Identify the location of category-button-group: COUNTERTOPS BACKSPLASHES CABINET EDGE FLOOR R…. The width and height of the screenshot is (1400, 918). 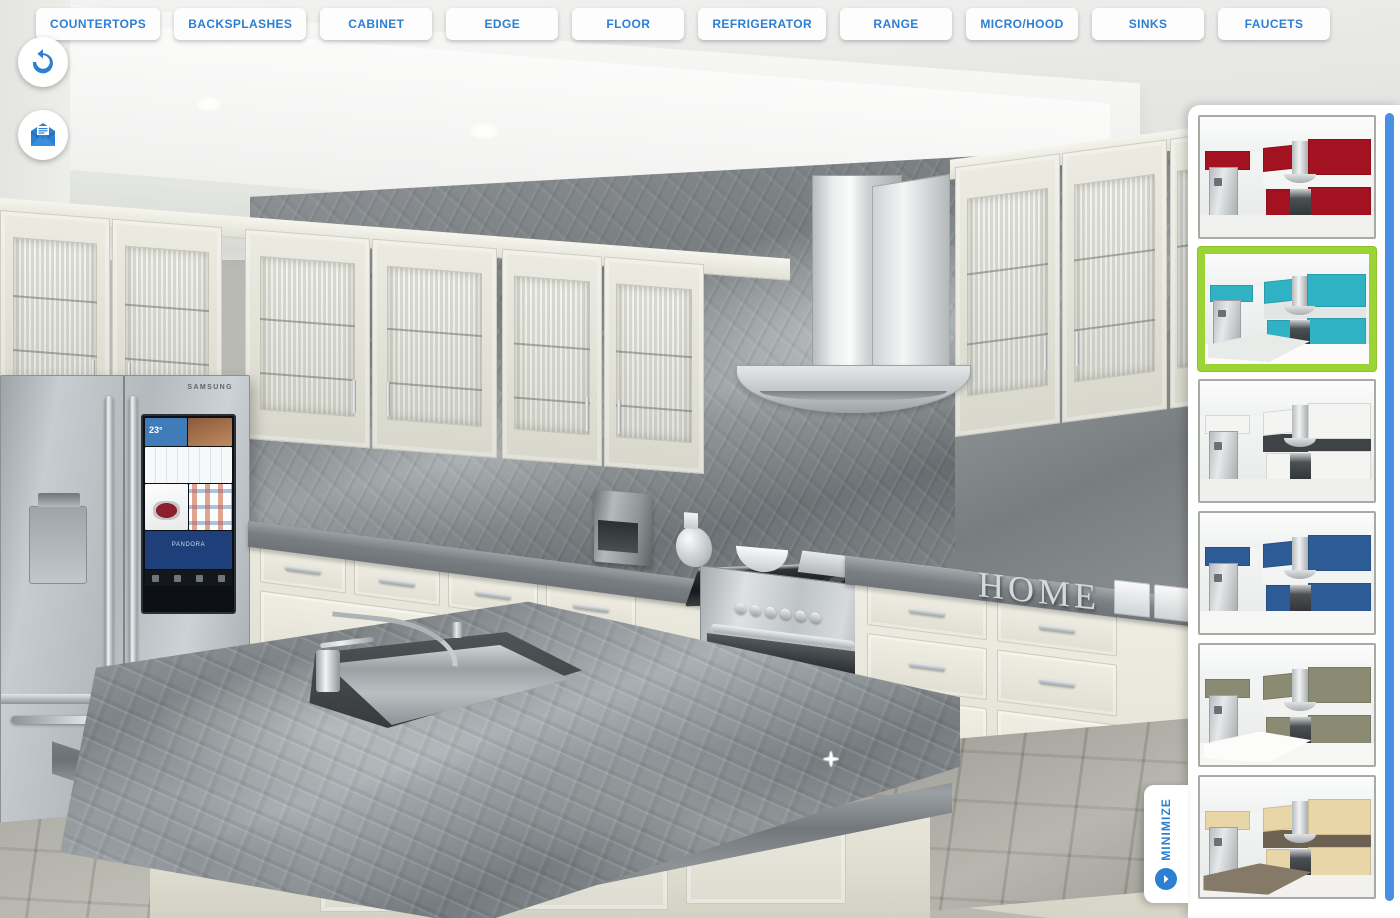
(665, 24).